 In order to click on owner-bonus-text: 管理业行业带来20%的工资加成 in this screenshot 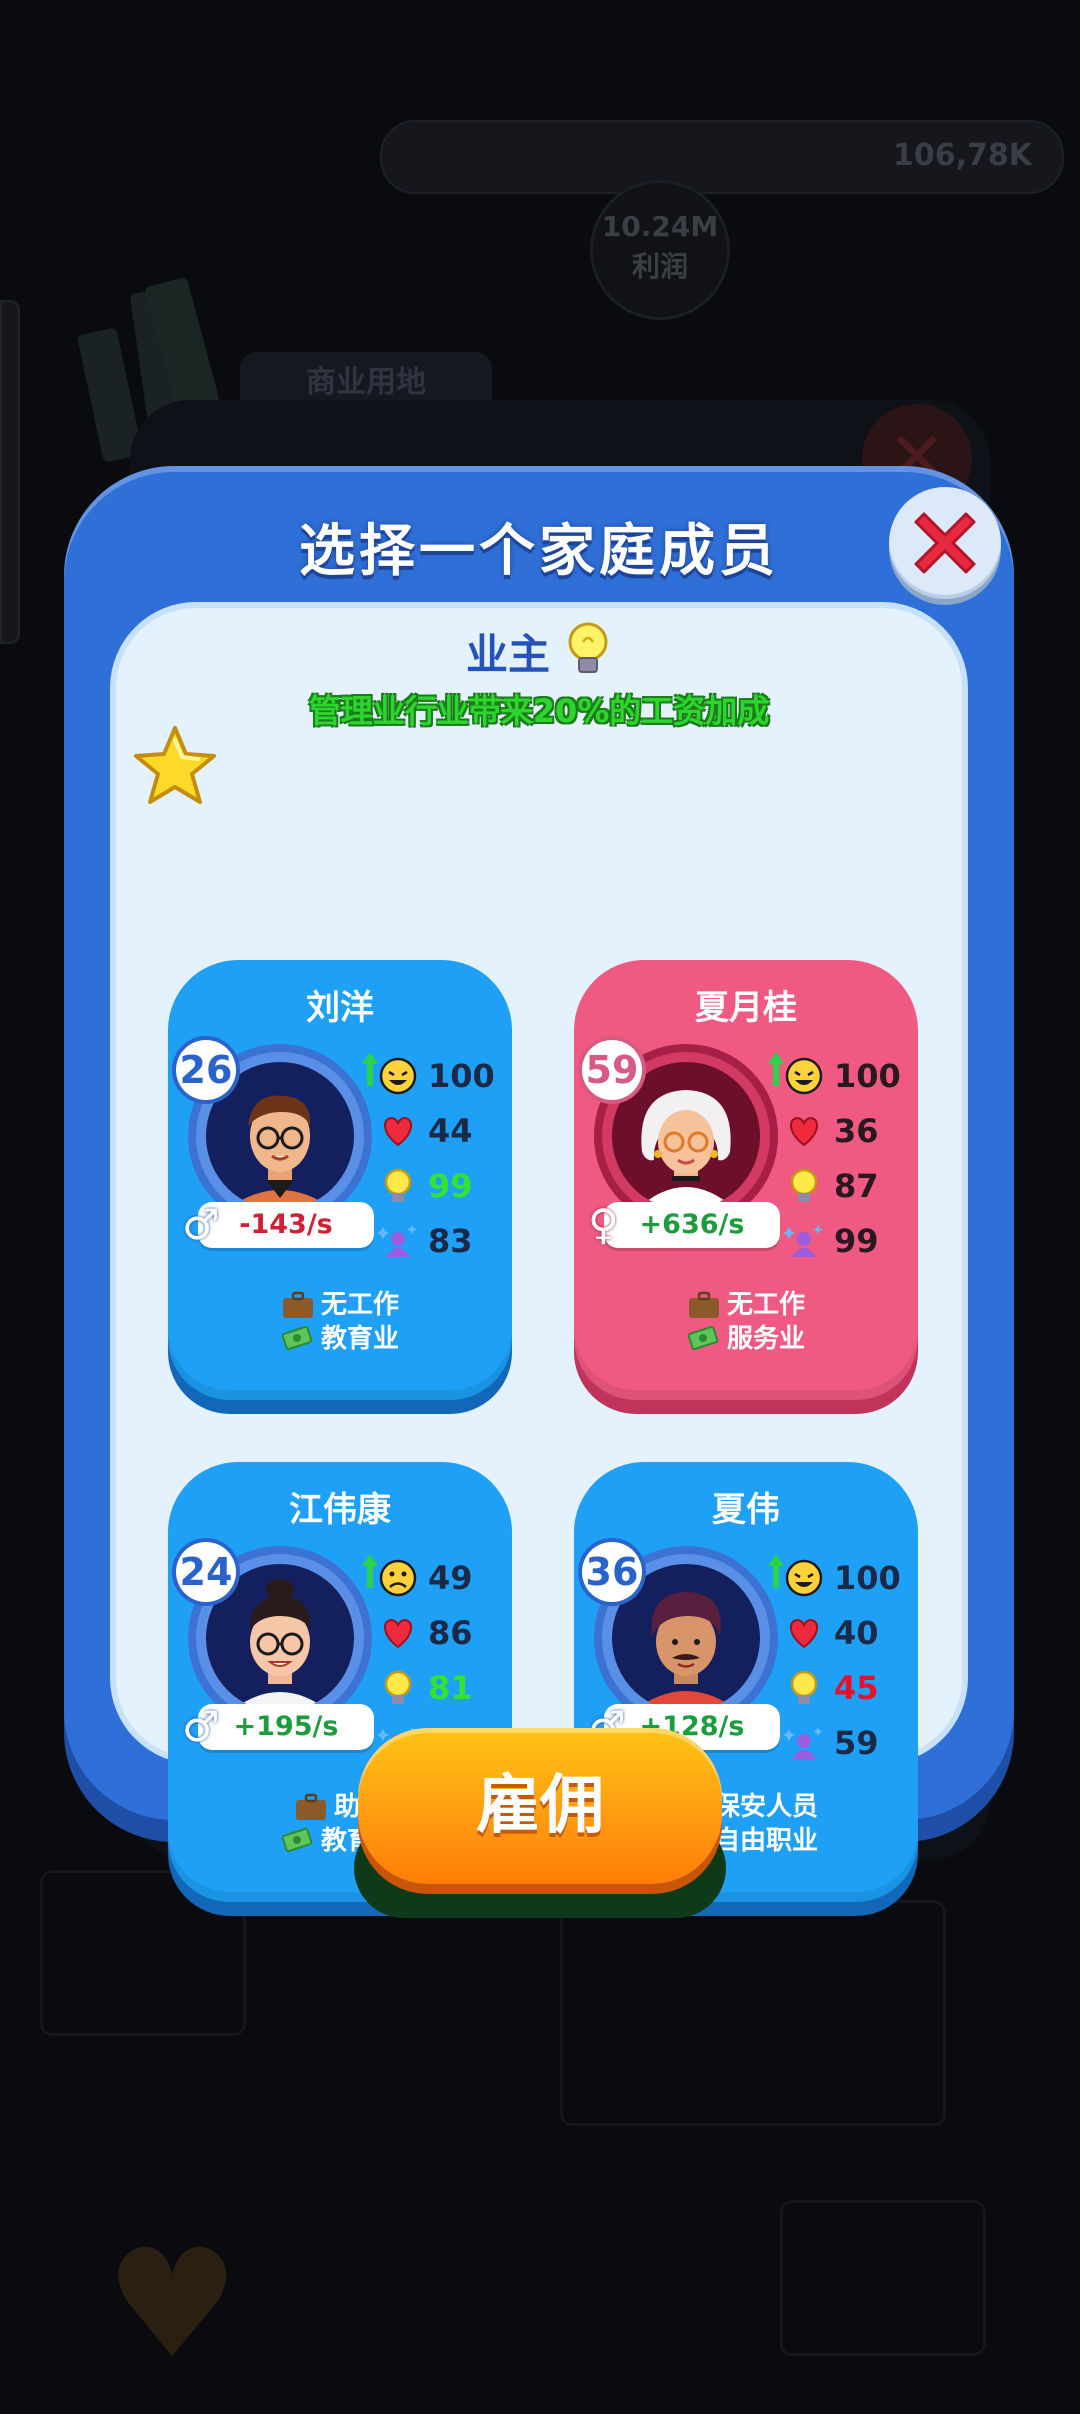, I will do `click(539, 711)`.